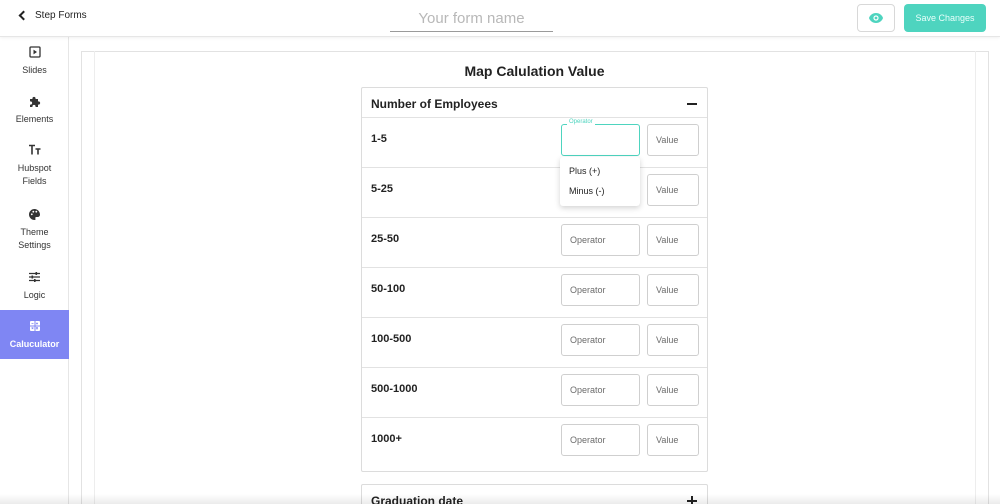 Image resolution: width=1000 pixels, height=504 pixels. I want to click on top-bar: Step Forms Save Changes, so click(500, 18).